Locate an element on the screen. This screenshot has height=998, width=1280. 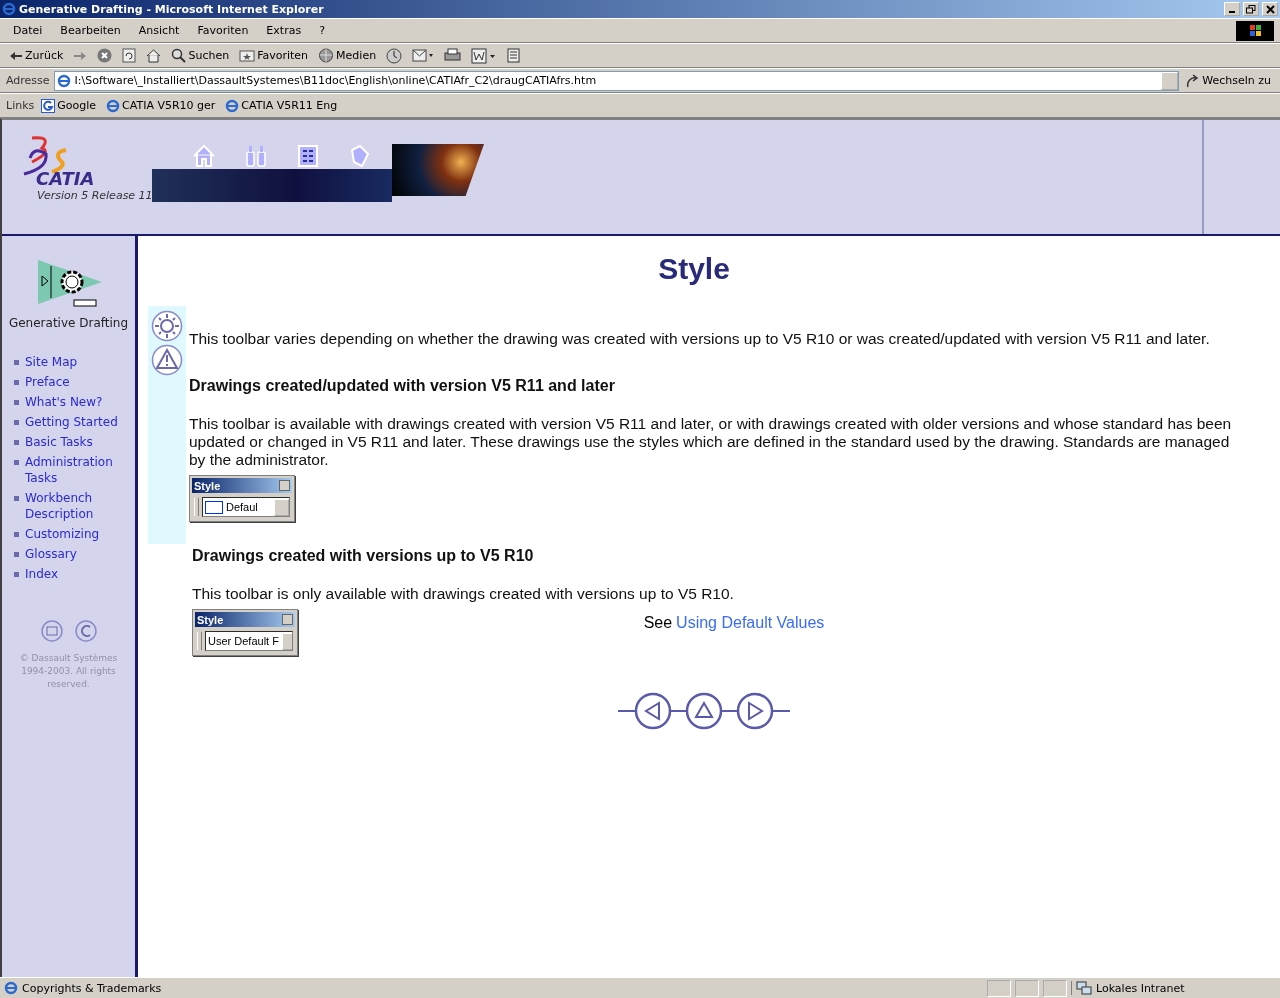
menu-item: Datei is located at coordinates (28, 30).